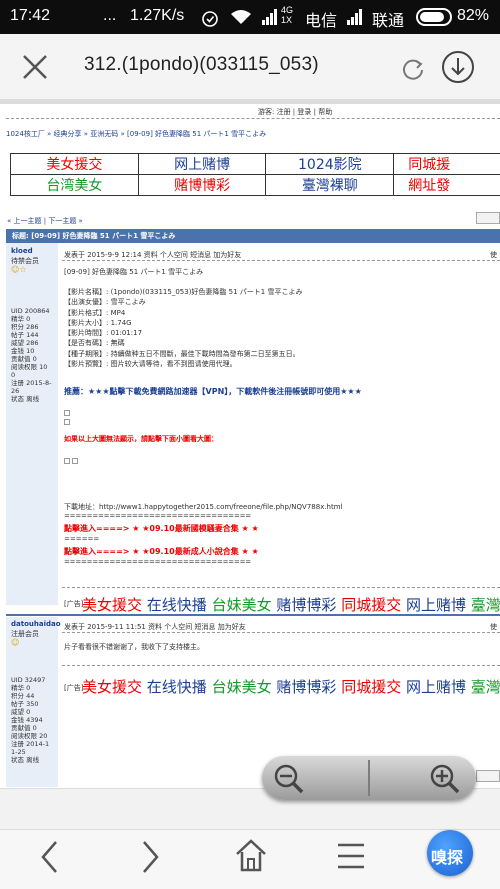 The height and width of the screenshot is (889, 500). I want to click on post2-stat: 注册 2014-1, so click(30, 744).